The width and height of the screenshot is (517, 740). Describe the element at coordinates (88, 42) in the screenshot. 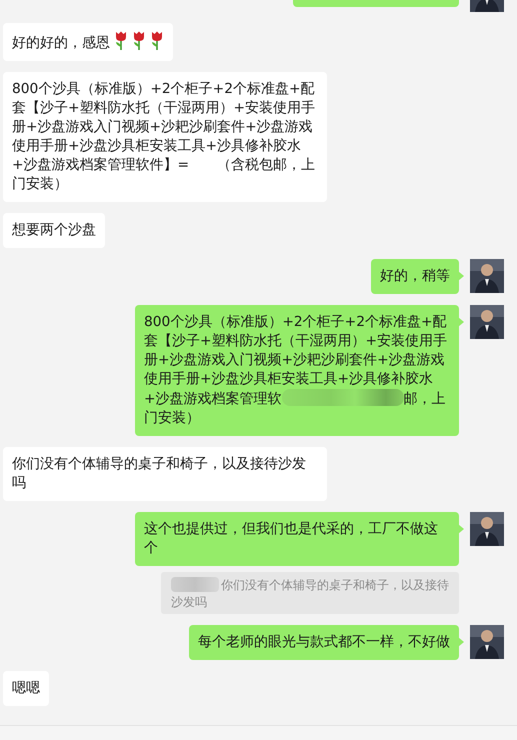

I see `message-bubble: 好的好的，感恩` at that location.